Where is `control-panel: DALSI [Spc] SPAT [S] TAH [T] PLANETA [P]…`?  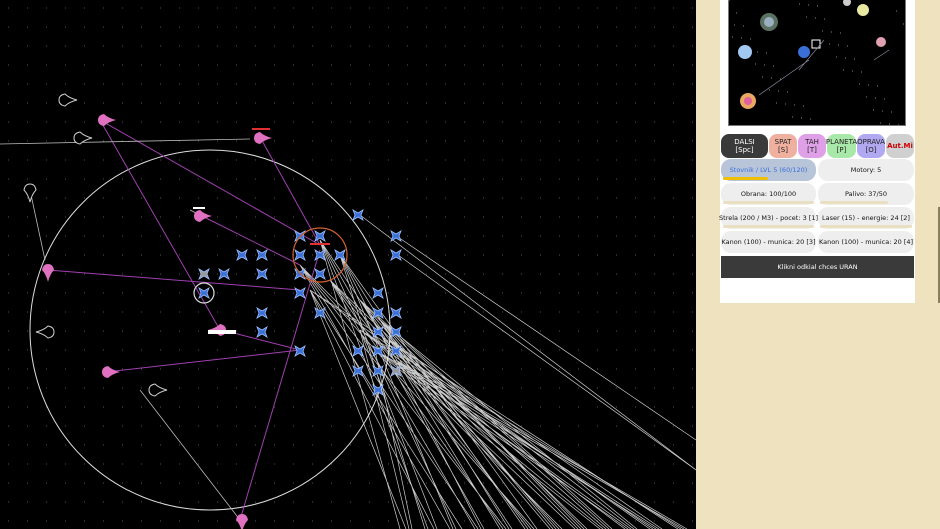 control-panel: DALSI [Spc] SPAT [S] TAH [T] PLANETA [P]… is located at coordinates (817, 151).